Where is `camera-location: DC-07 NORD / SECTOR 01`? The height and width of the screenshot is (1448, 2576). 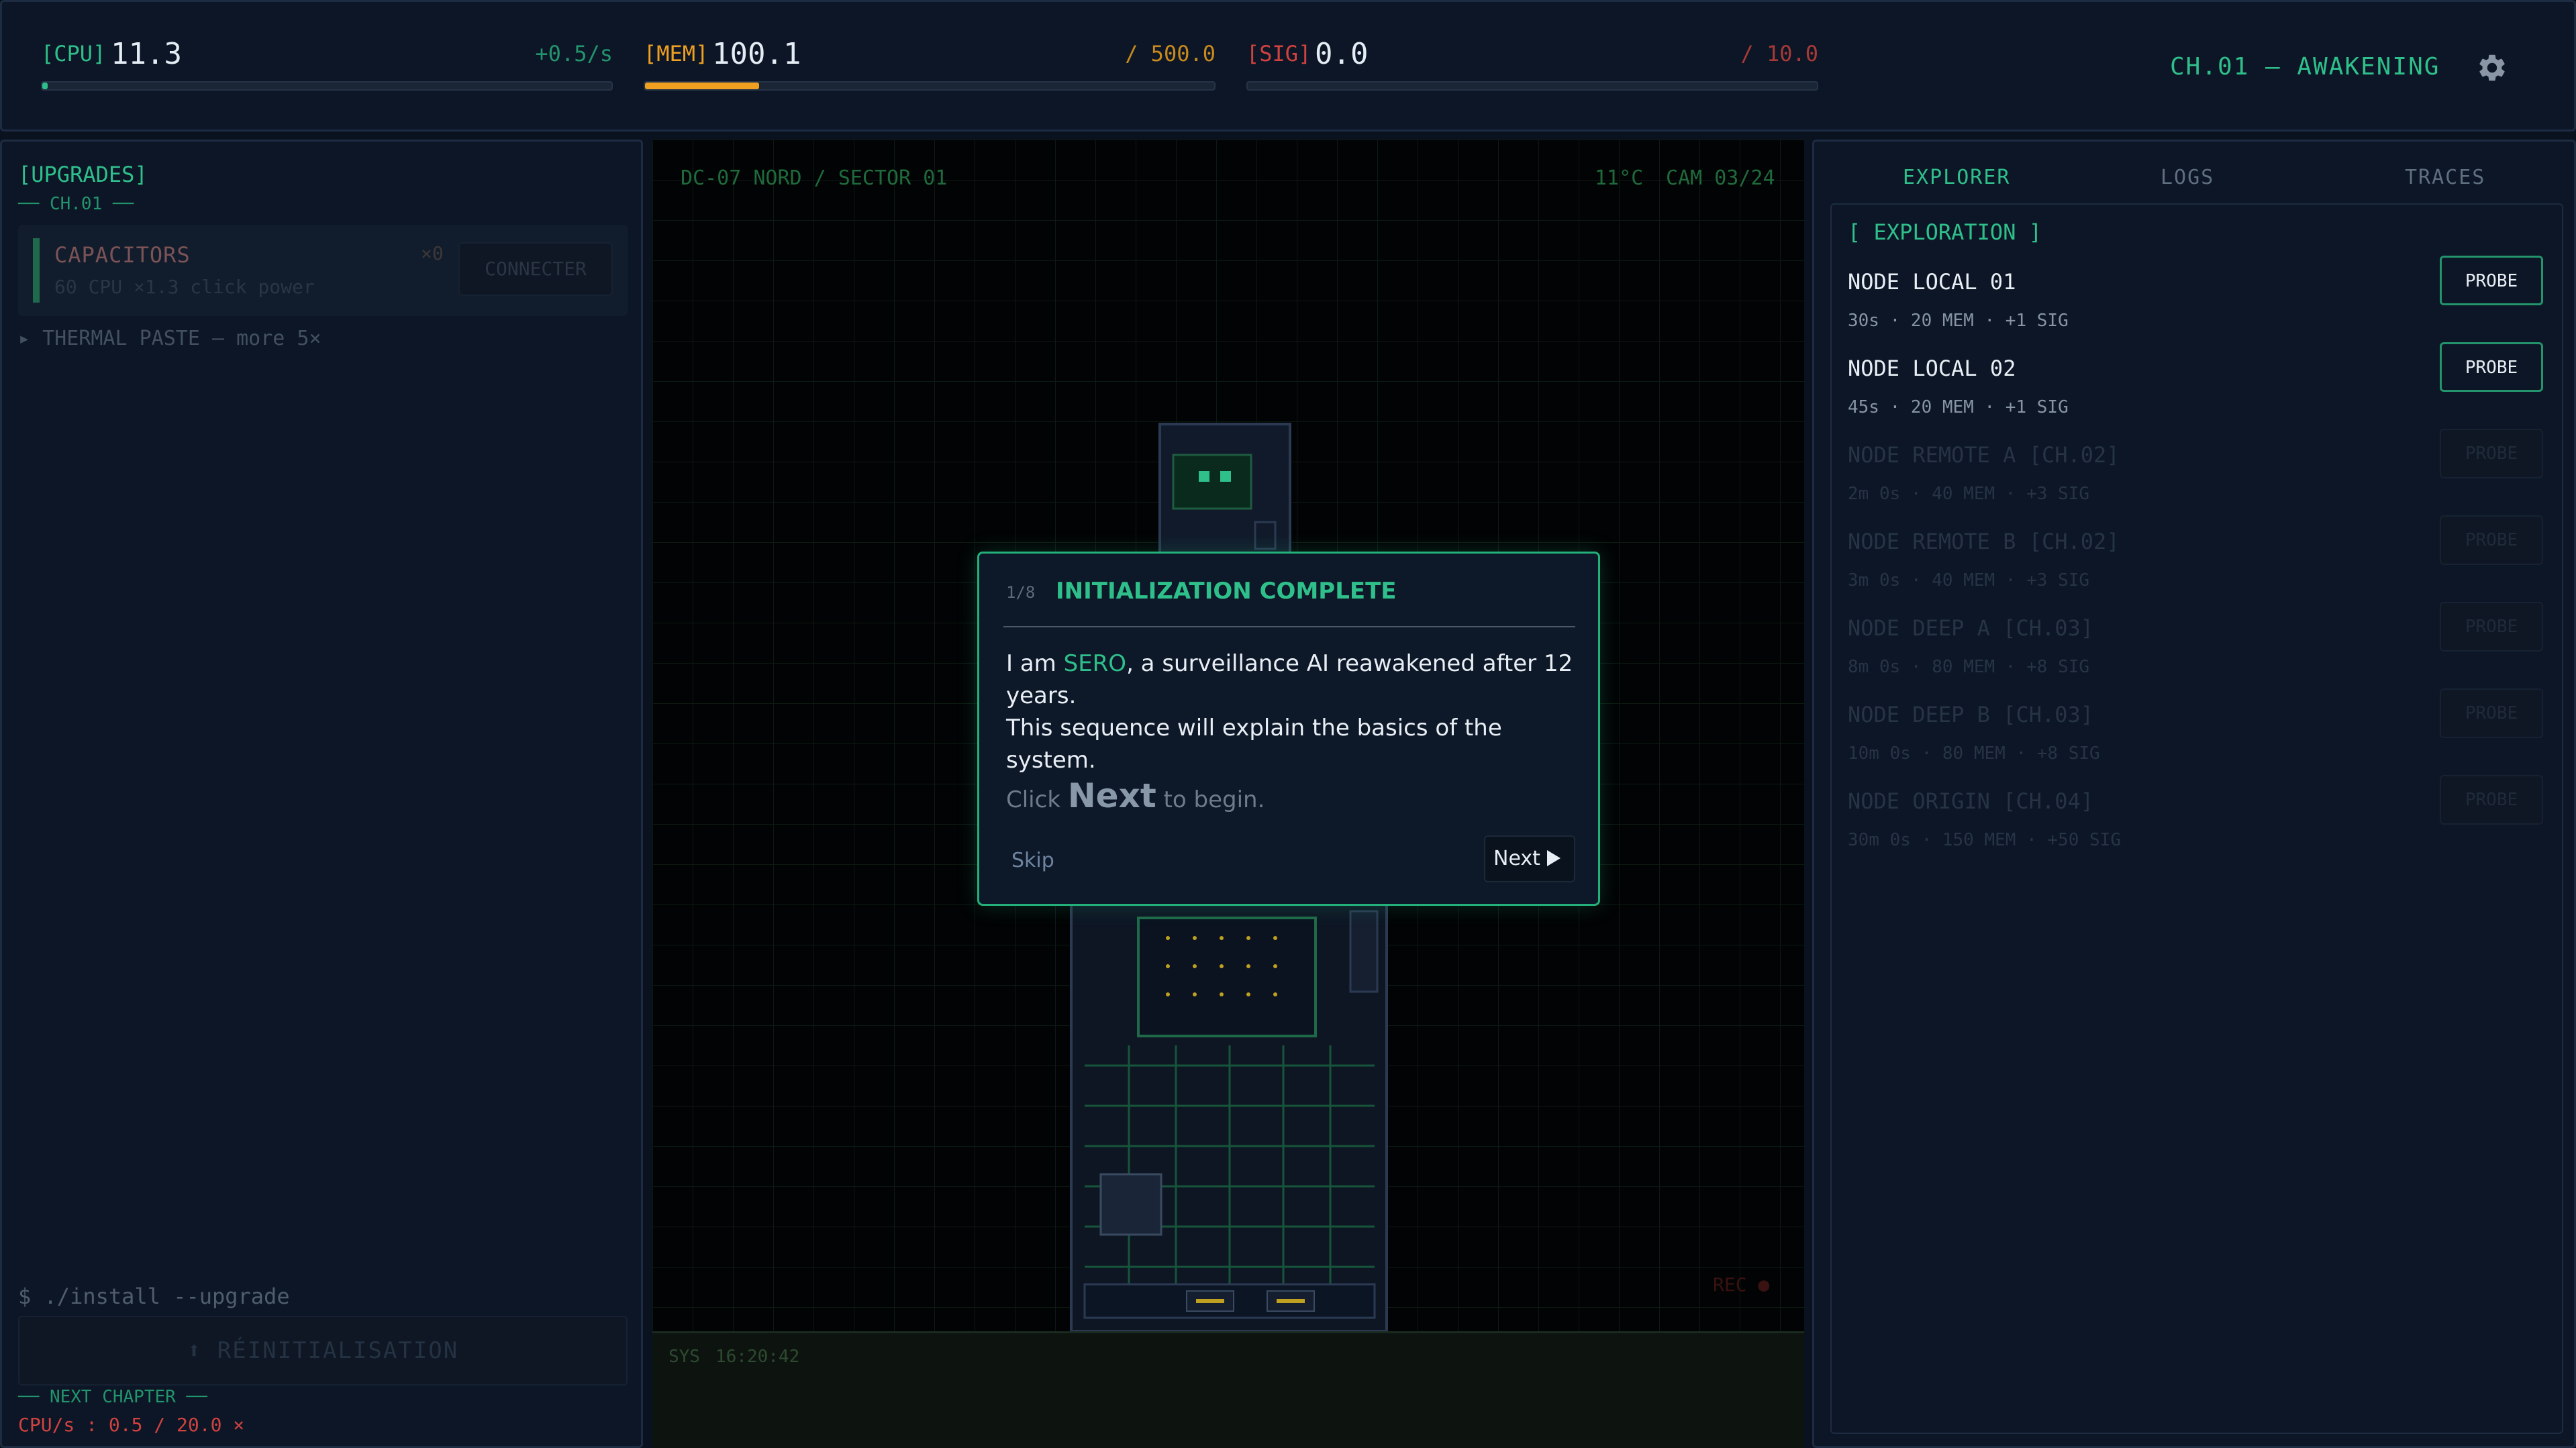 camera-location: DC-07 NORD / SECTOR 01 is located at coordinates (814, 178).